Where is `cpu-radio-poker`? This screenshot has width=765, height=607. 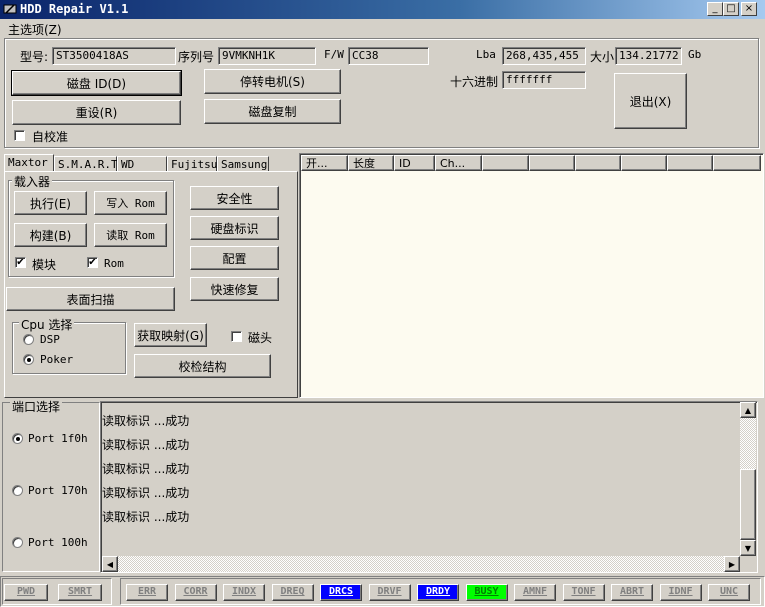
cpu-radio-poker is located at coordinates (28, 359).